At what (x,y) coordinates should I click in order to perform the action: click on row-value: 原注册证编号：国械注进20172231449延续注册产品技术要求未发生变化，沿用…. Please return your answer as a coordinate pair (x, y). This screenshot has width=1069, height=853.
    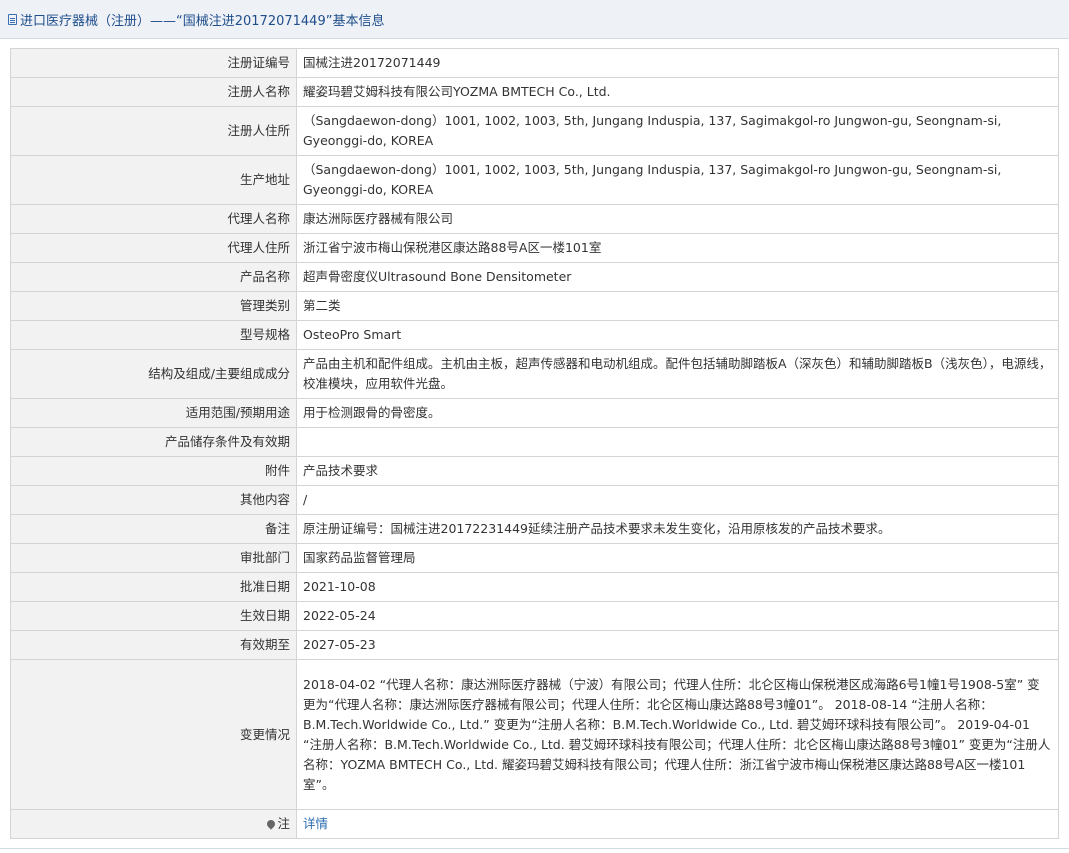
    Looking at the image, I should click on (677, 529).